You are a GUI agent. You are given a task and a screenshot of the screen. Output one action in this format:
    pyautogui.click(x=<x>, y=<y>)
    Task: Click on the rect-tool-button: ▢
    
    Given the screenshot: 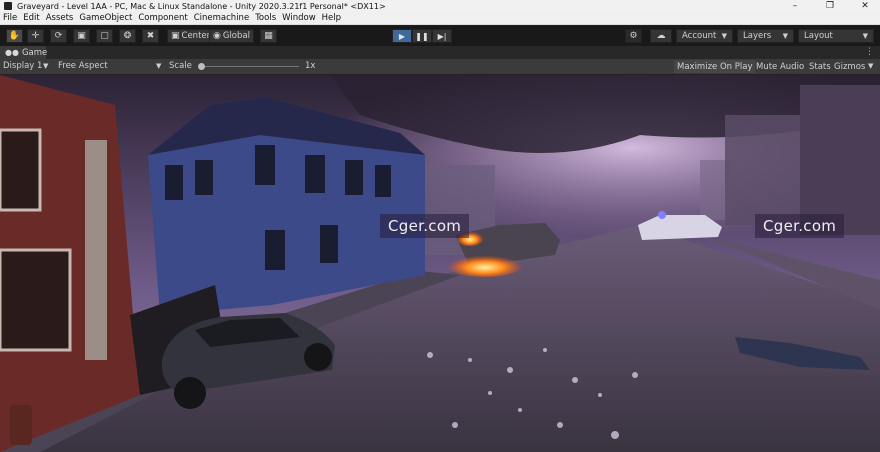 What is the action you would take?
    pyautogui.click(x=104, y=36)
    